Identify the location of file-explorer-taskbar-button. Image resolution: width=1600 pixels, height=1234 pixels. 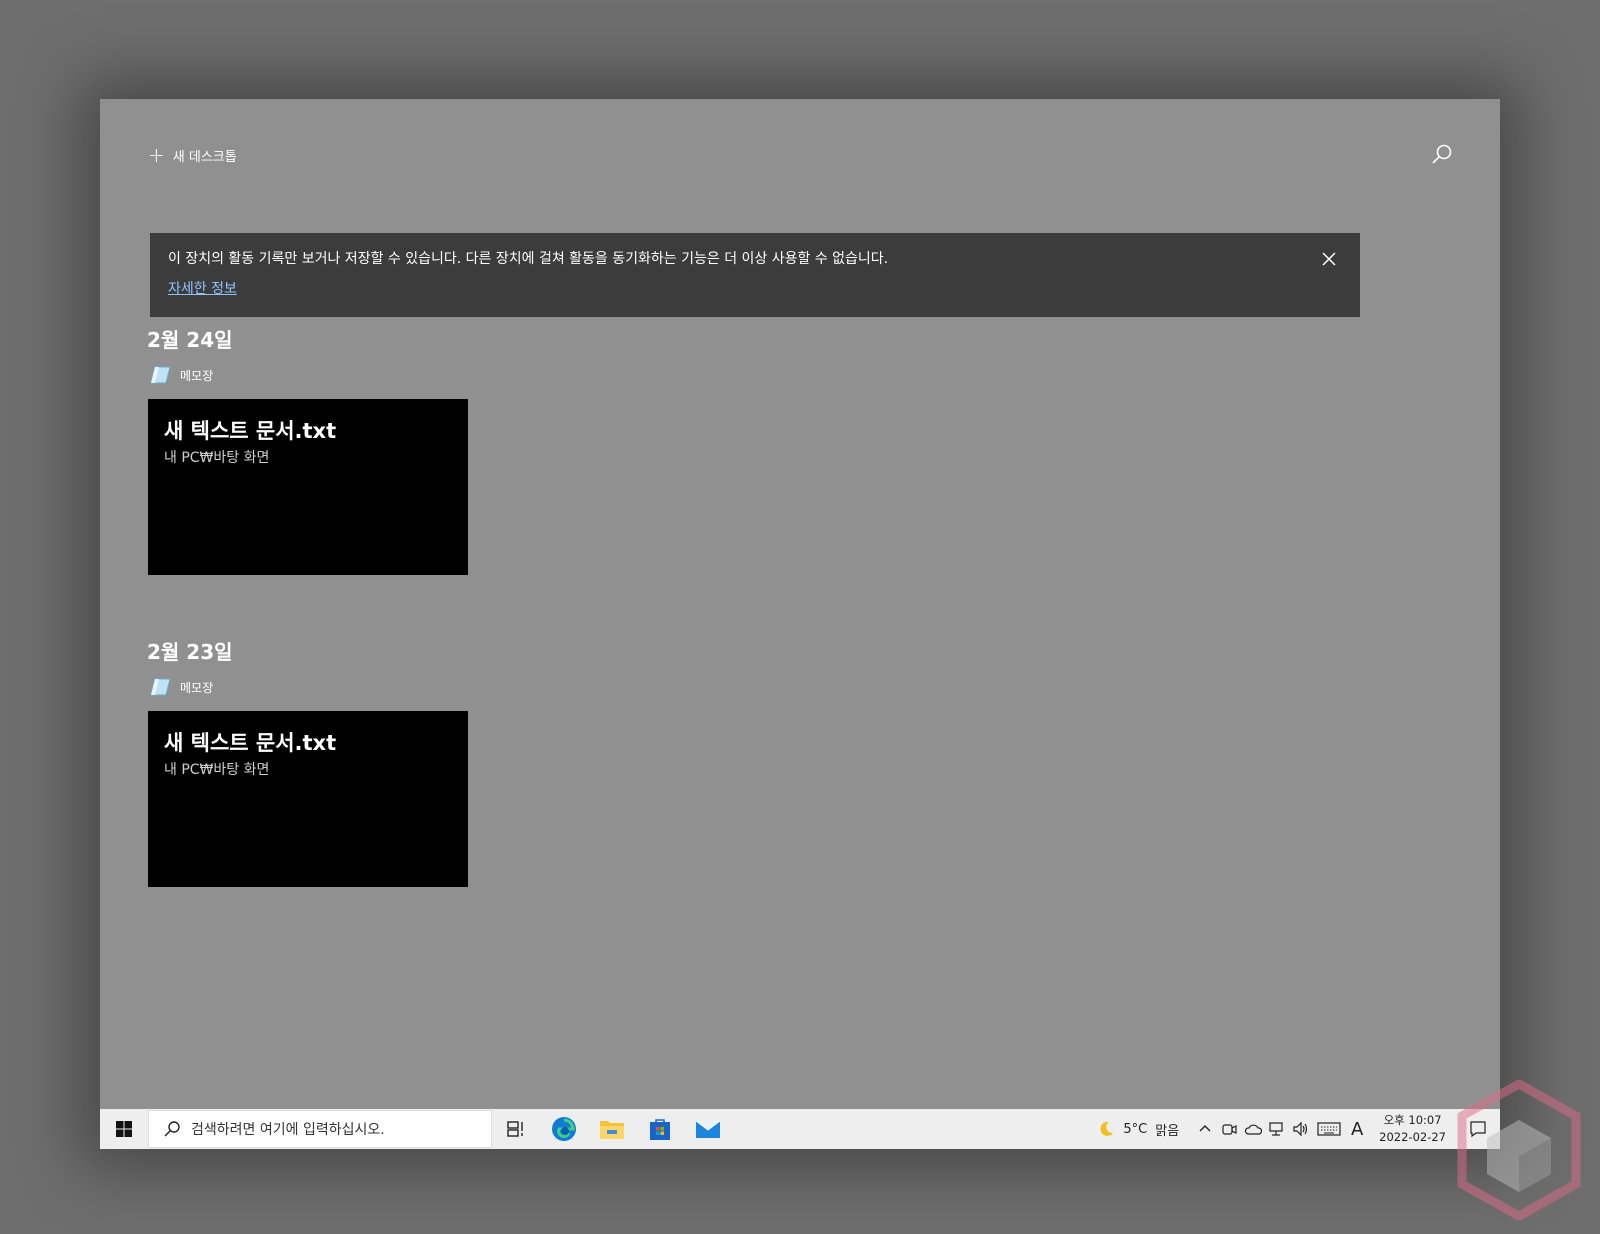
(612, 1129).